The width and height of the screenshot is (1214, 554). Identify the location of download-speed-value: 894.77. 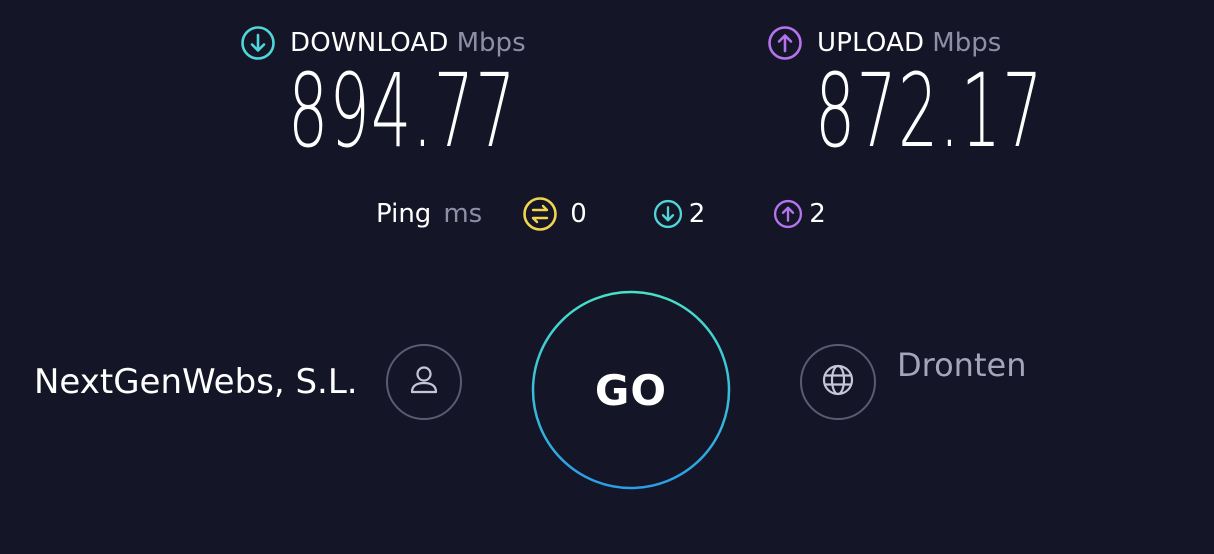
(402, 111).